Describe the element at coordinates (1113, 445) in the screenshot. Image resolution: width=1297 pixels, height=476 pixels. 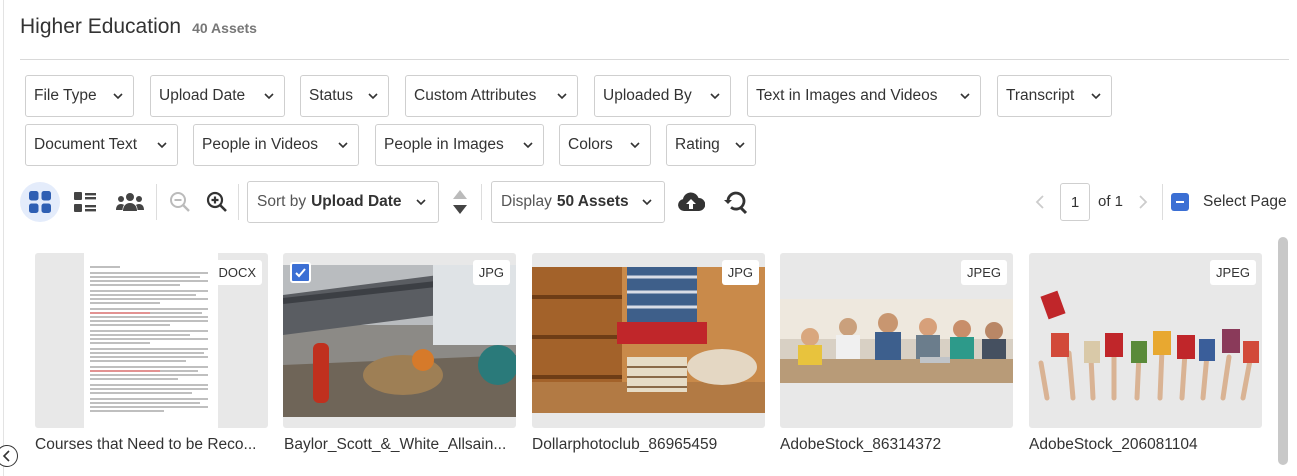
I see `asset-name: AdobeStock_206081104` at that location.